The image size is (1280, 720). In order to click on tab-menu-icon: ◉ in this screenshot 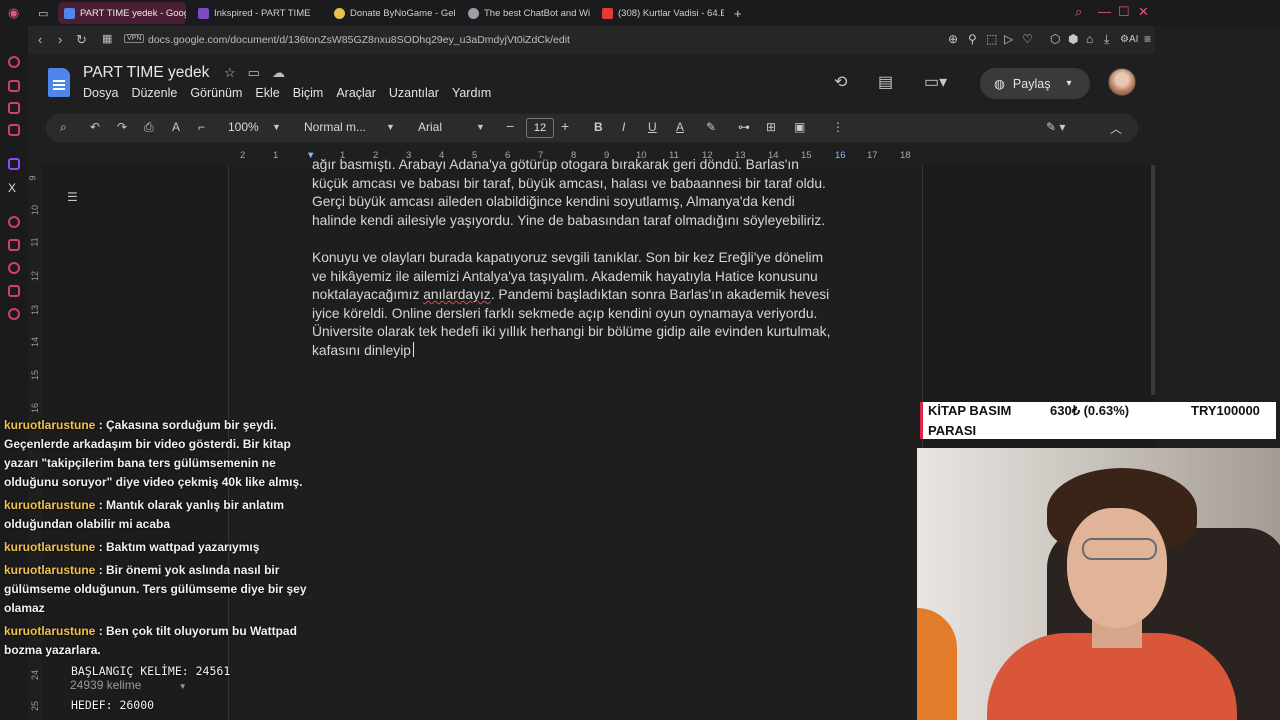, I will do `click(13, 13)`.